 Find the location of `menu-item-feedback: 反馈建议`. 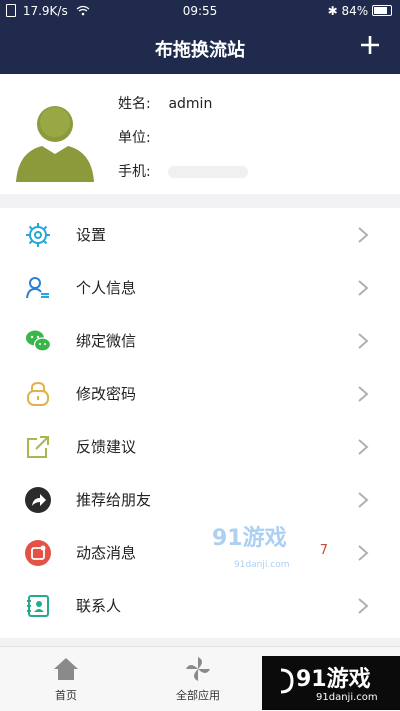

menu-item-feedback: 反馈建议 is located at coordinates (200, 446).